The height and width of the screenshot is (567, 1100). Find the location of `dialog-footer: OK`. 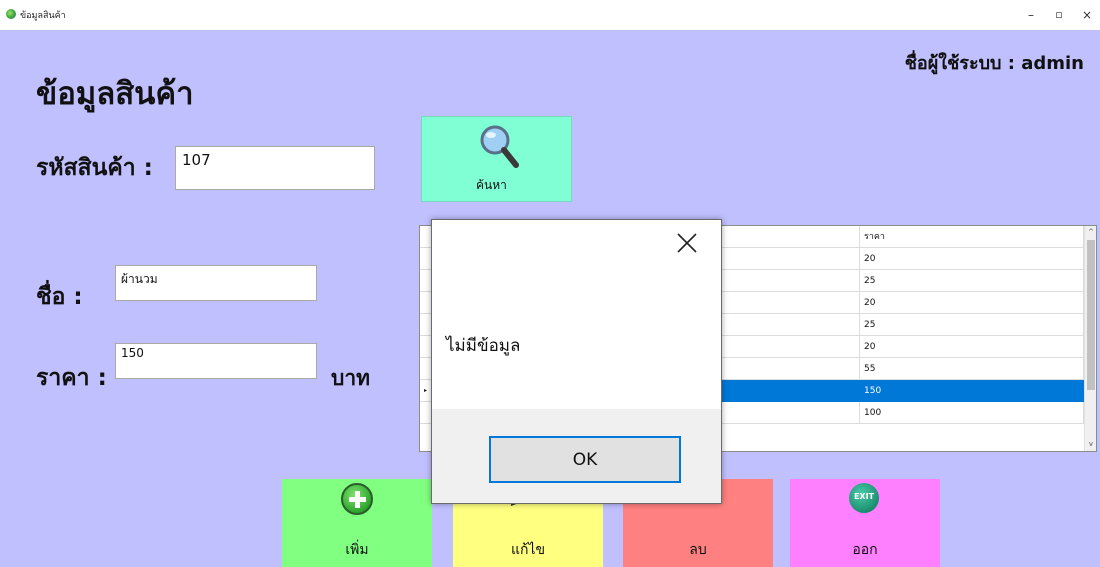

dialog-footer: OK is located at coordinates (576, 456).